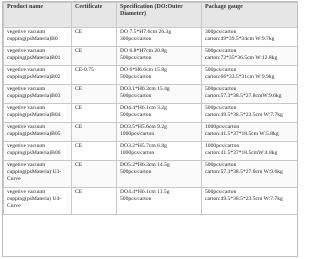 The height and width of the screenshot is (259, 320). Describe the element at coordinates (143, 127) in the screenshot. I see `spec-line: DO3.5*H5.6cm 9.2g` at that location.